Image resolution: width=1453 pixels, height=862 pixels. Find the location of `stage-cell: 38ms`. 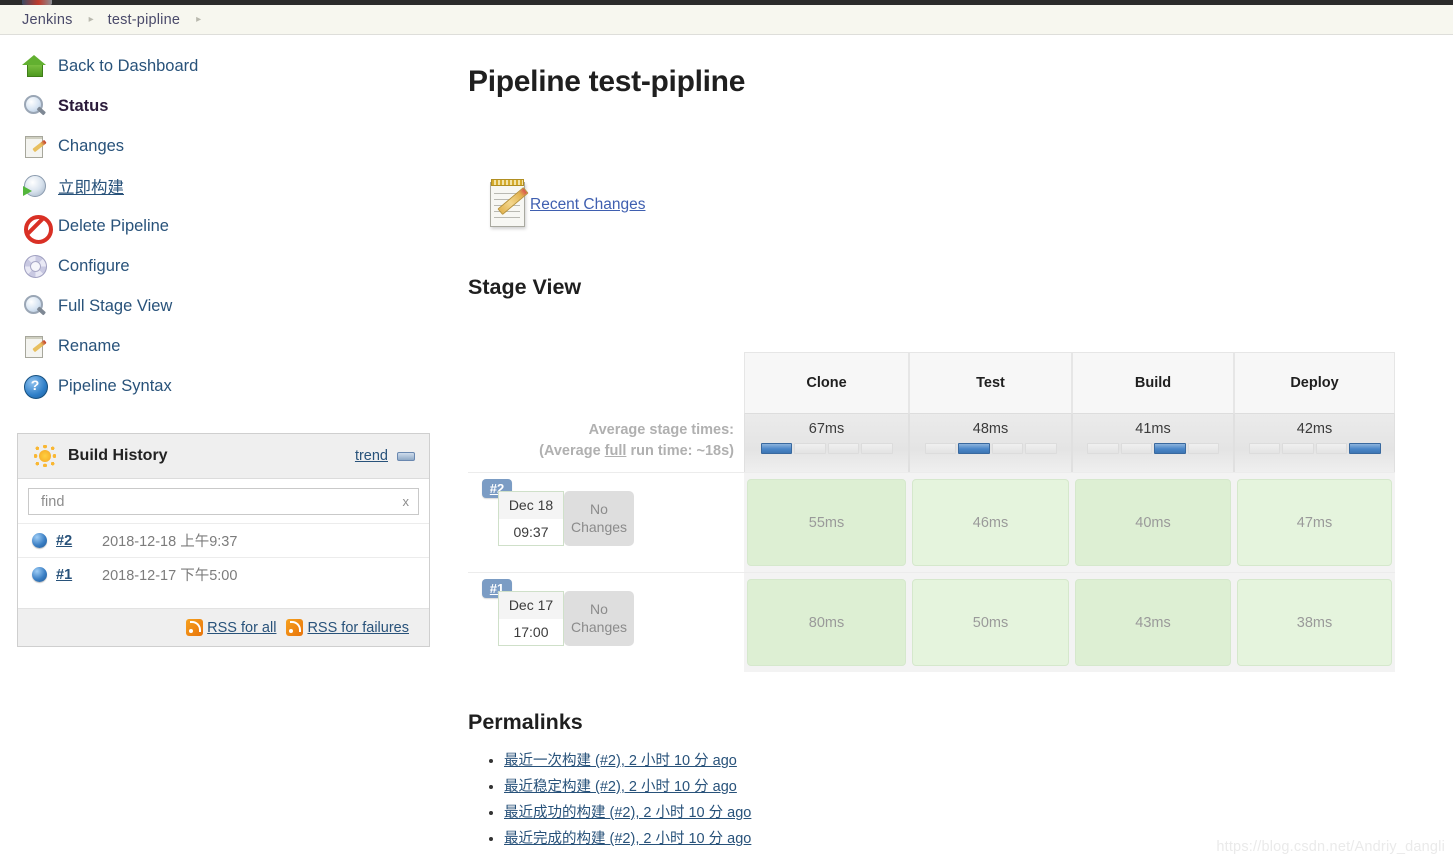

stage-cell: 38ms is located at coordinates (1314, 622).